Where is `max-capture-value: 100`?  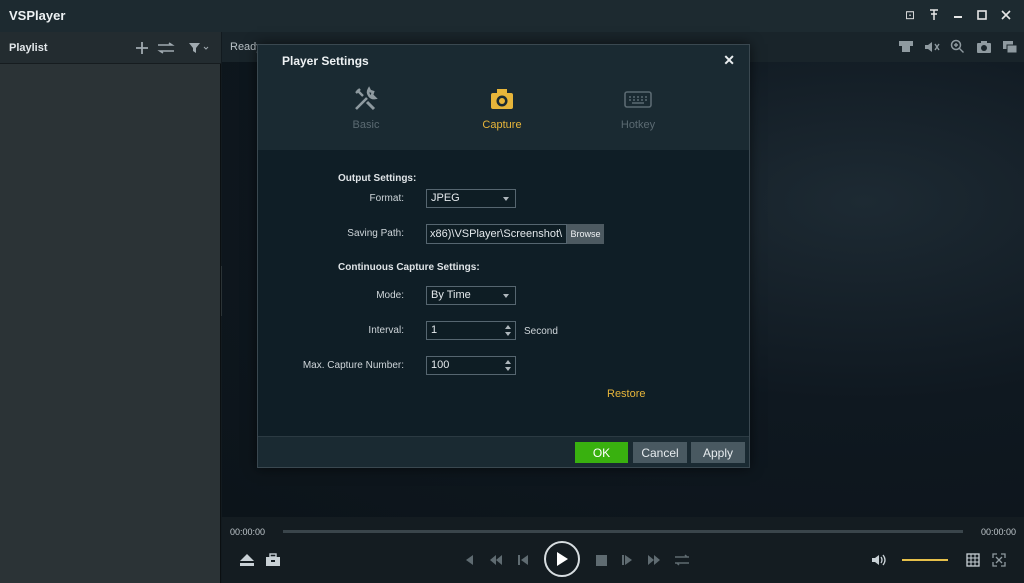
max-capture-value: 100 is located at coordinates (440, 365).